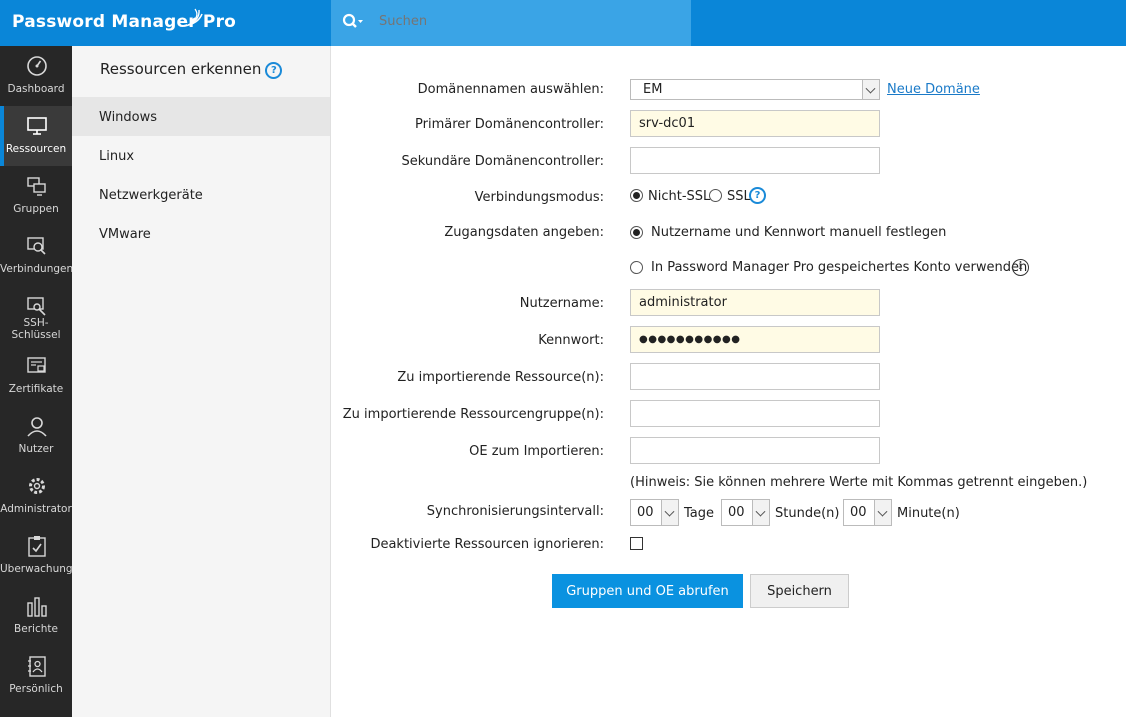 This screenshot has height=717, width=1126. I want to click on radio-non-ssl, so click(636, 195).